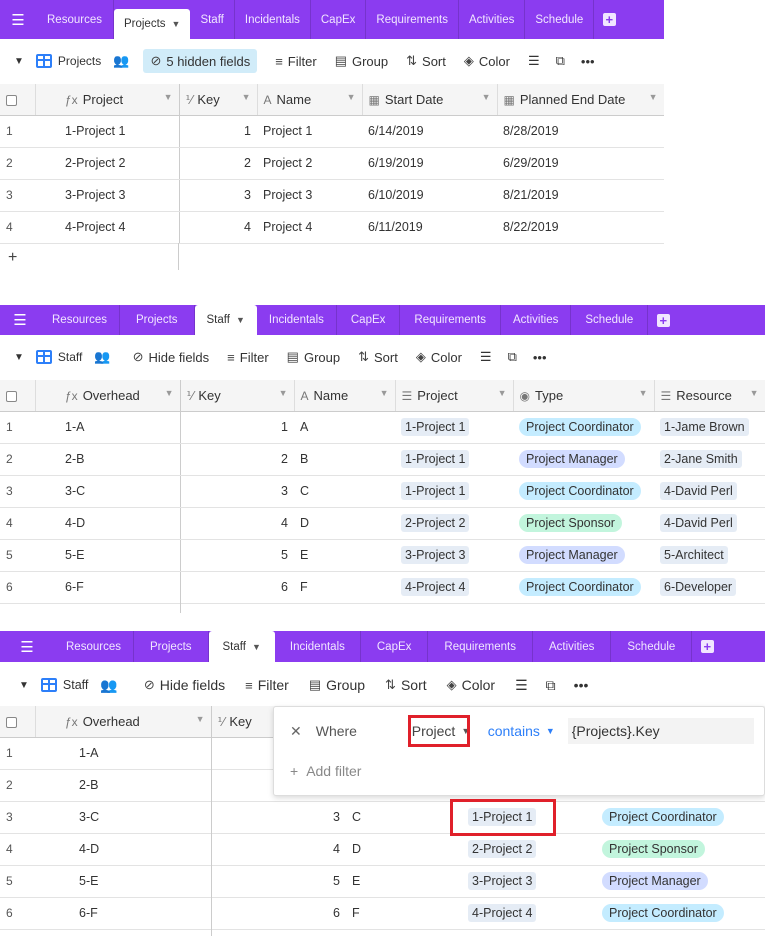 This screenshot has height=936, width=765. Describe the element at coordinates (309, 163) in the screenshot. I see `cell-name: Project 2` at that location.